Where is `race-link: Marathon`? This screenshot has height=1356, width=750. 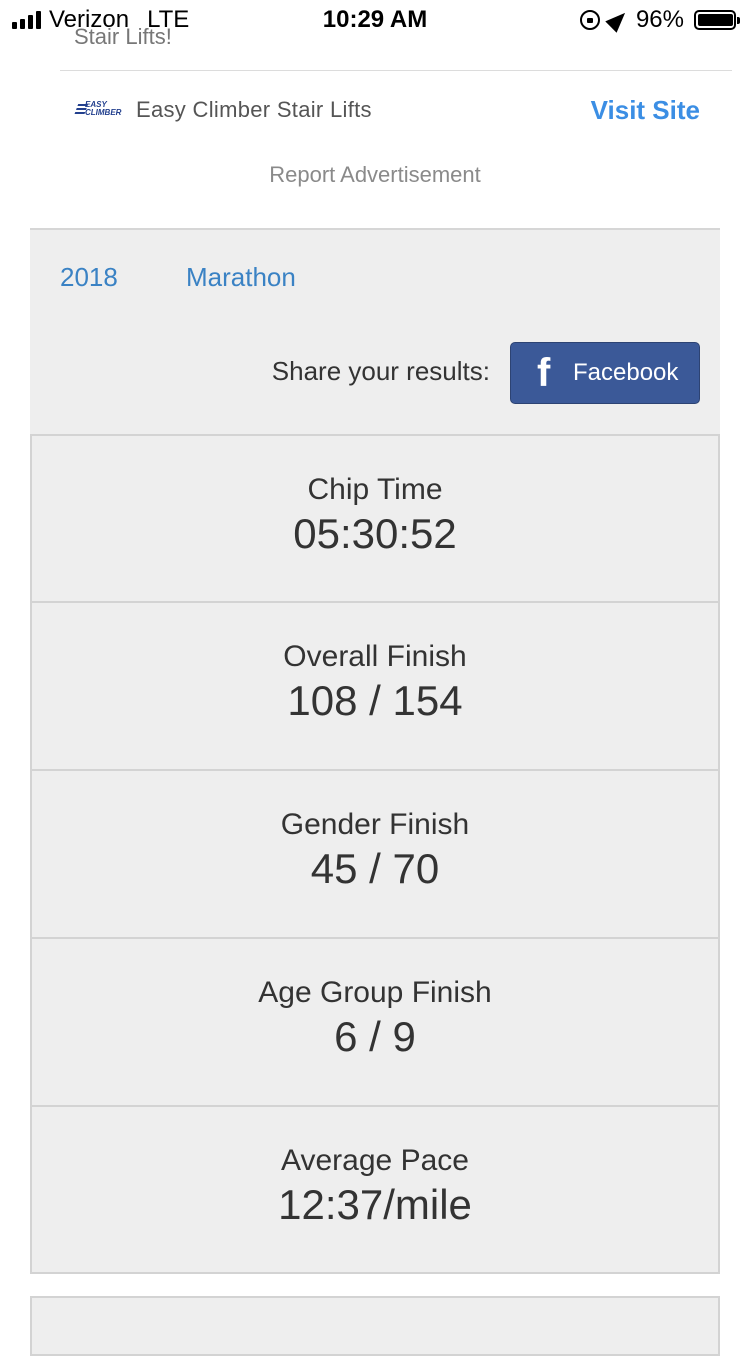 race-link: Marathon is located at coordinates (241, 277).